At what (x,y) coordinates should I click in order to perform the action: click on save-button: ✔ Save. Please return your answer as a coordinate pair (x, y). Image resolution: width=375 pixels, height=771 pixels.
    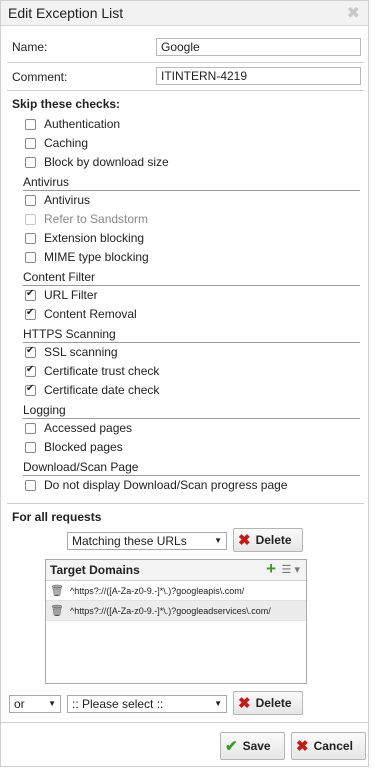
    Looking at the image, I should click on (252, 746).